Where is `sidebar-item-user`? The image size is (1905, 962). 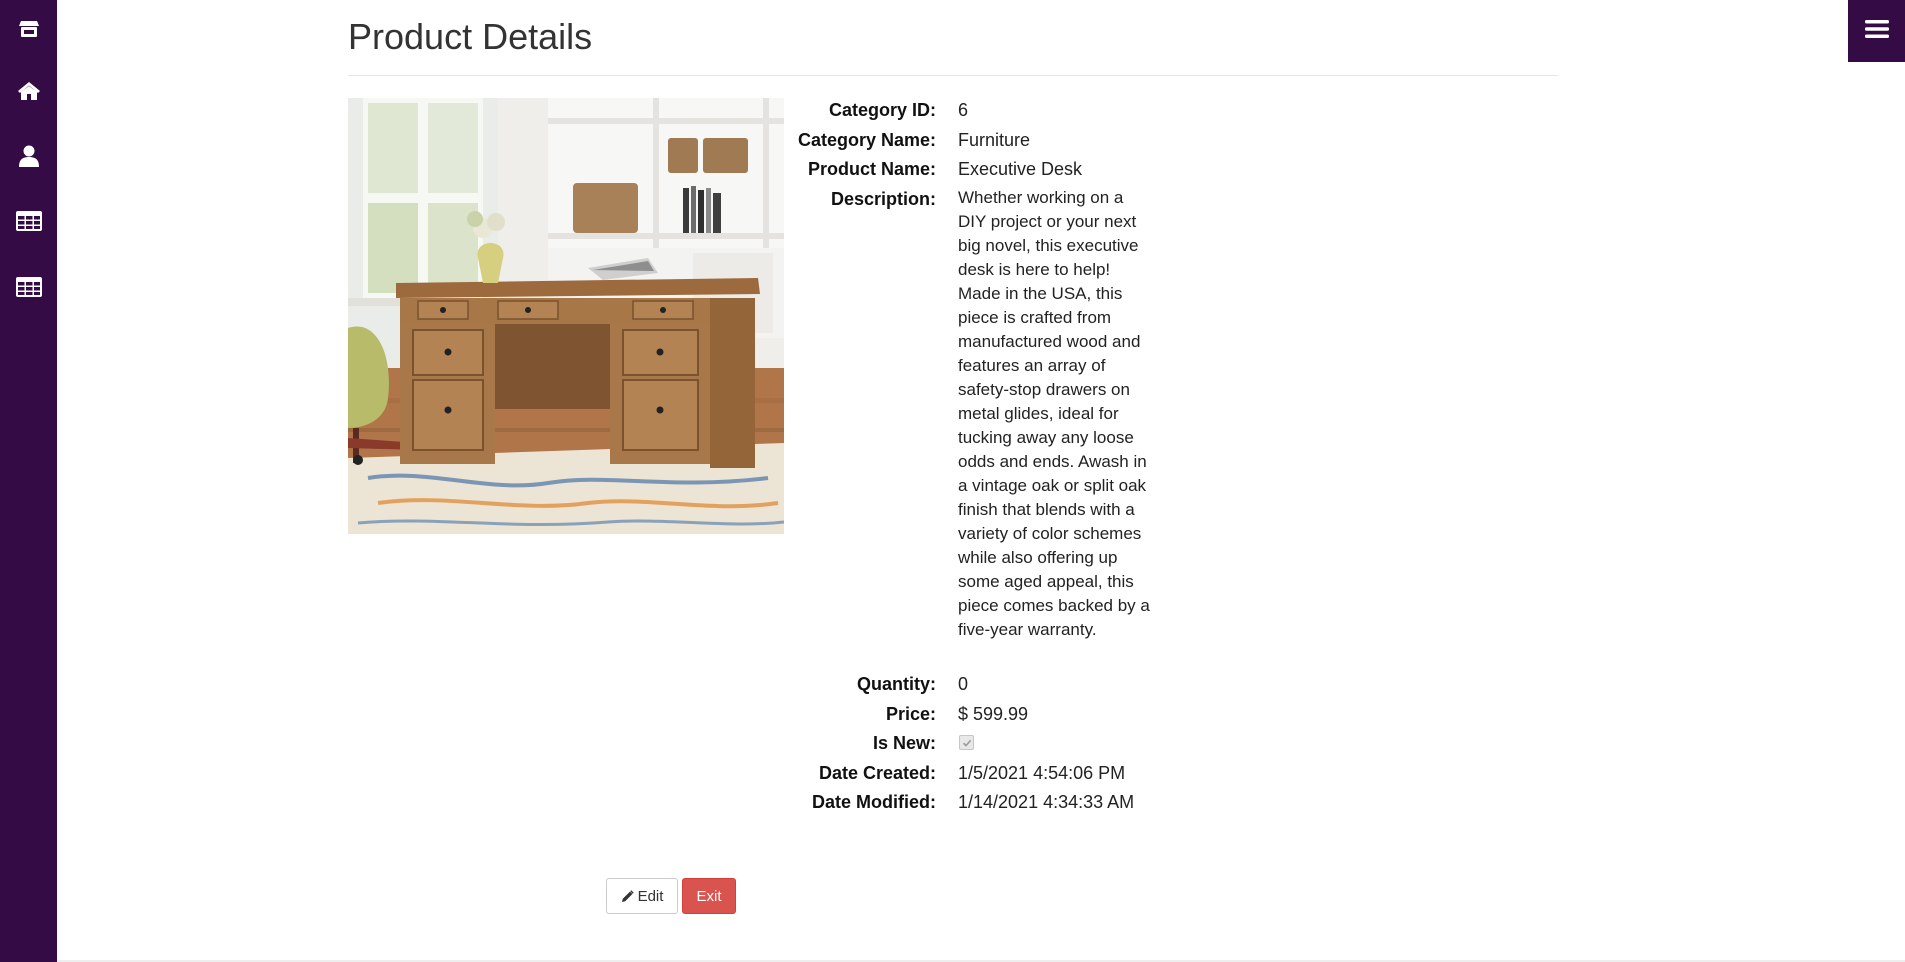
sidebar-item-user is located at coordinates (28, 156).